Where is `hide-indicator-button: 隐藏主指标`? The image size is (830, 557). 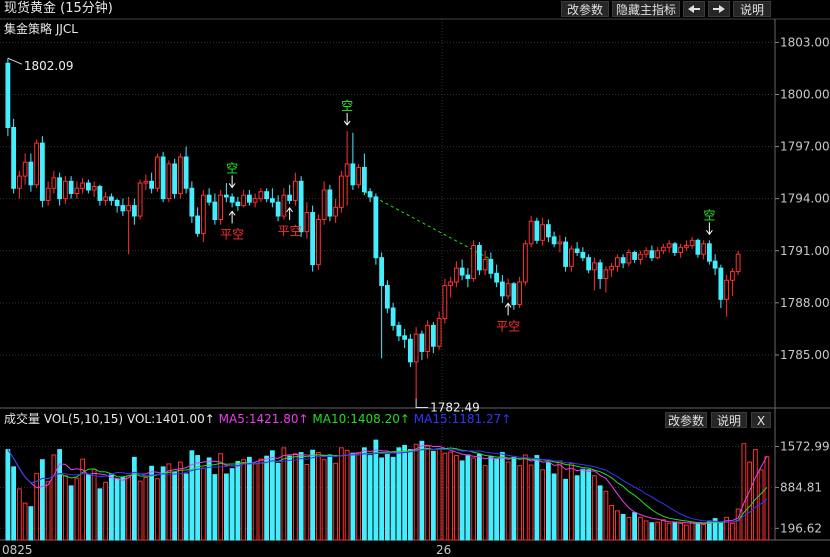
hide-indicator-button: 隐藏主指标 is located at coordinates (646, 9).